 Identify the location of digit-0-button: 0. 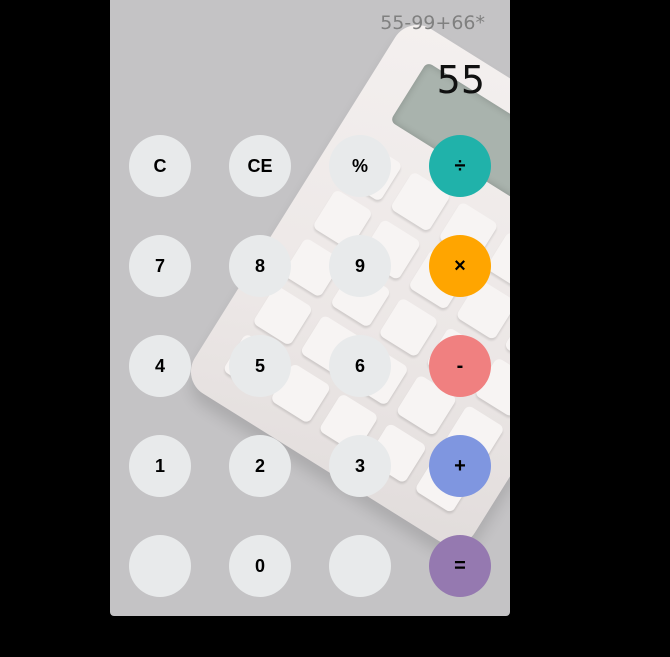
(260, 566).